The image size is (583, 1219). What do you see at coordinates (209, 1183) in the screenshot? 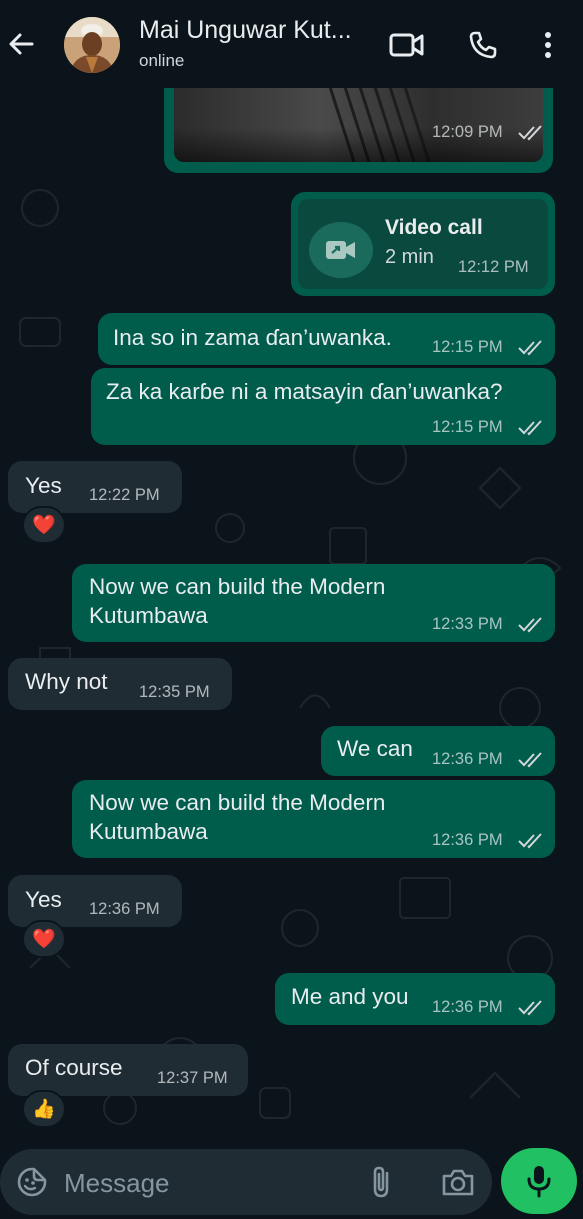
I see `message-input` at bounding box center [209, 1183].